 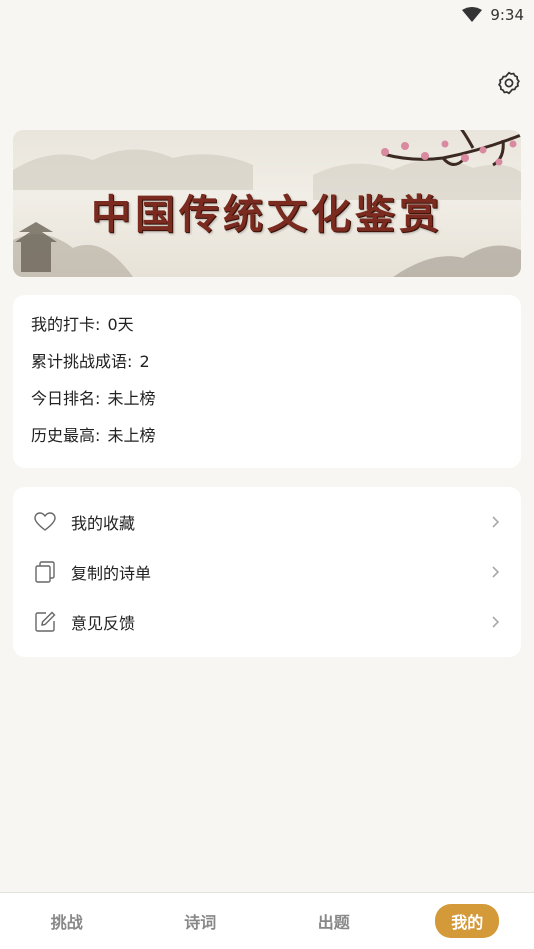 I want to click on stat-checkin: 我的打卡: 0天, so click(x=82, y=324).